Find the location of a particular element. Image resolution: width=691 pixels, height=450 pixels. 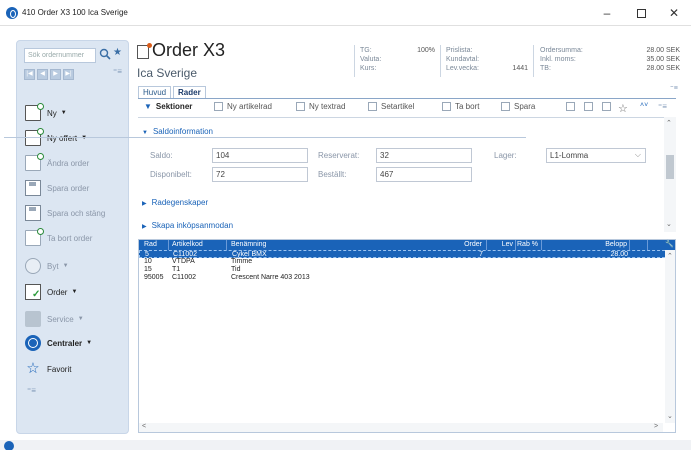

setartikel-button: Setartikel is located at coordinates (391, 106).